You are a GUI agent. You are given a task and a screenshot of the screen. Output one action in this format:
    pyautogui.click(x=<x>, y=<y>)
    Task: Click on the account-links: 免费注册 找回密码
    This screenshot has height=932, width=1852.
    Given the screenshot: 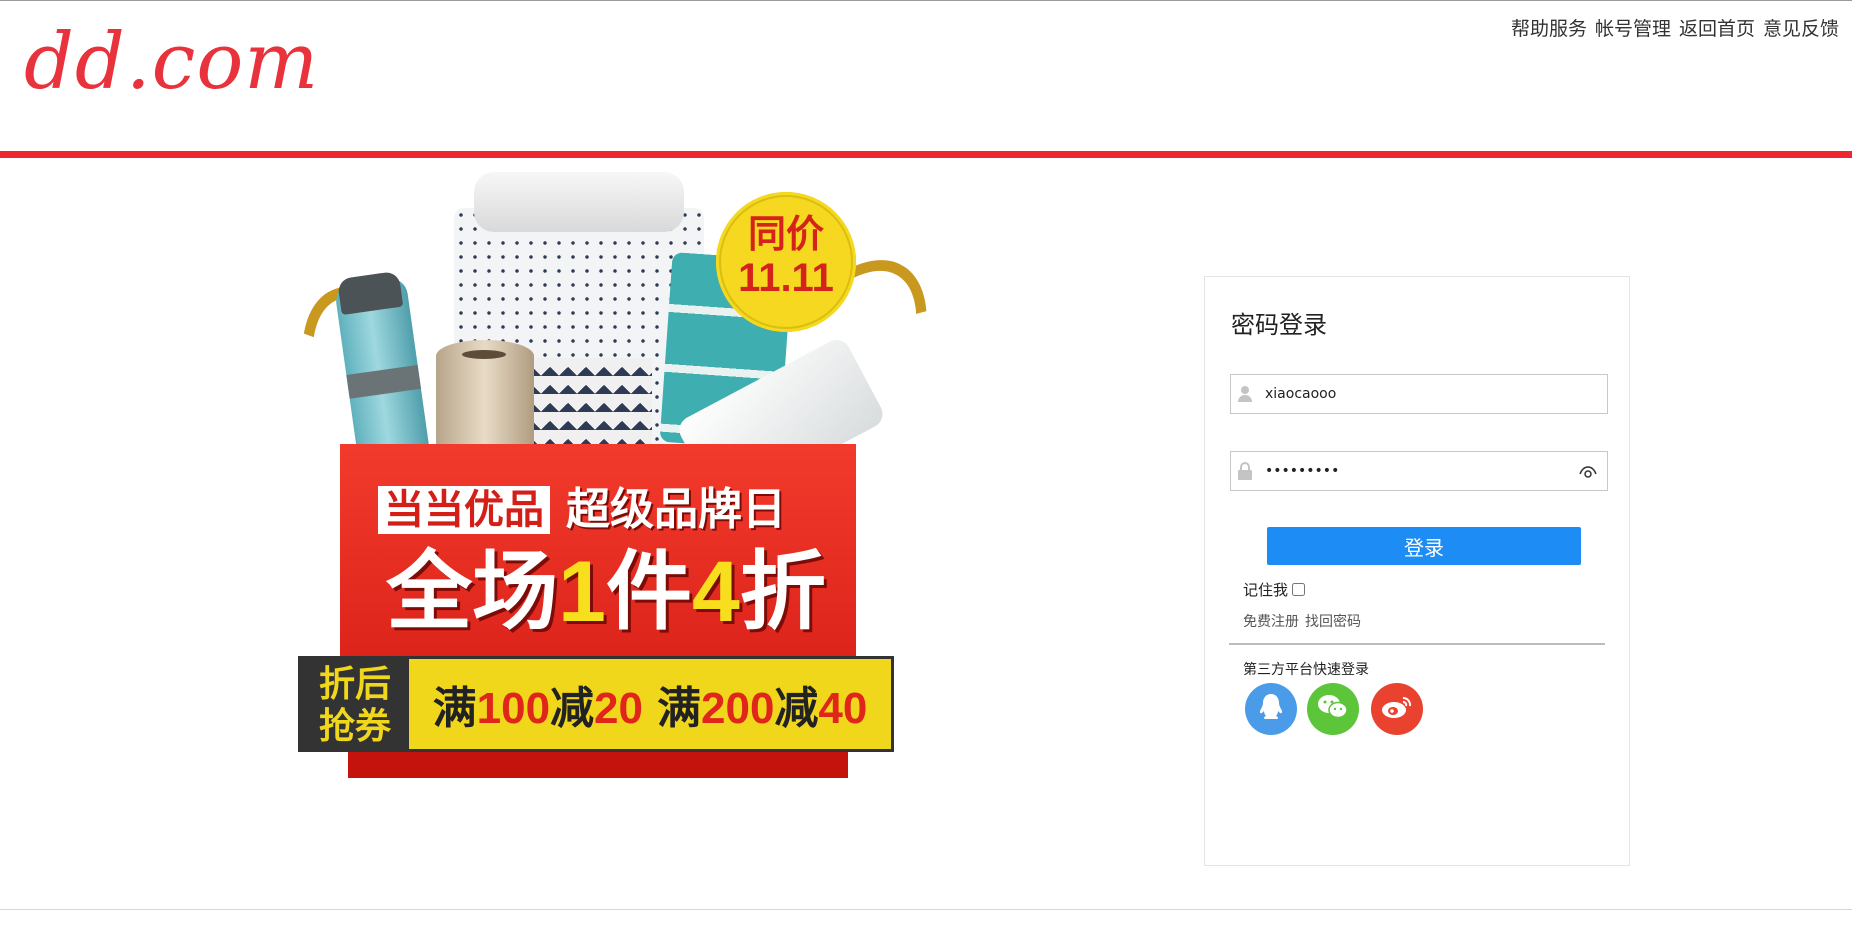 What is the action you would take?
    pyautogui.click(x=1302, y=621)
    